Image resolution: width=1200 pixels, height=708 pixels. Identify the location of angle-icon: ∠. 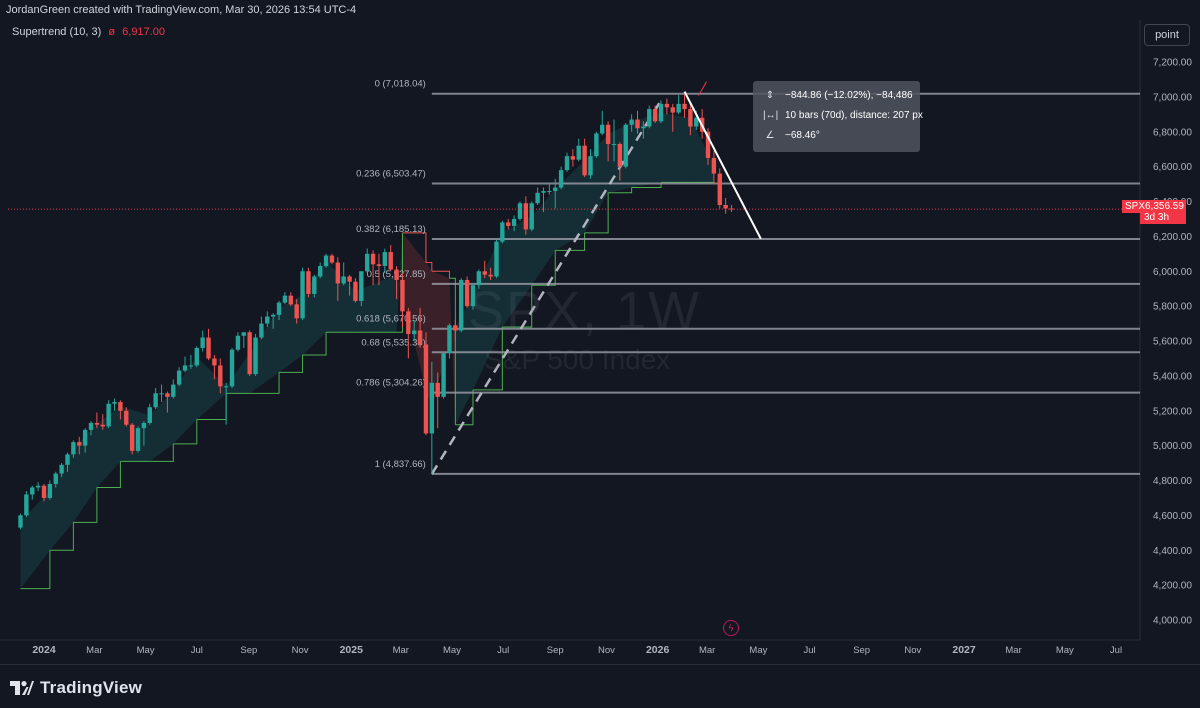
(770, 135).